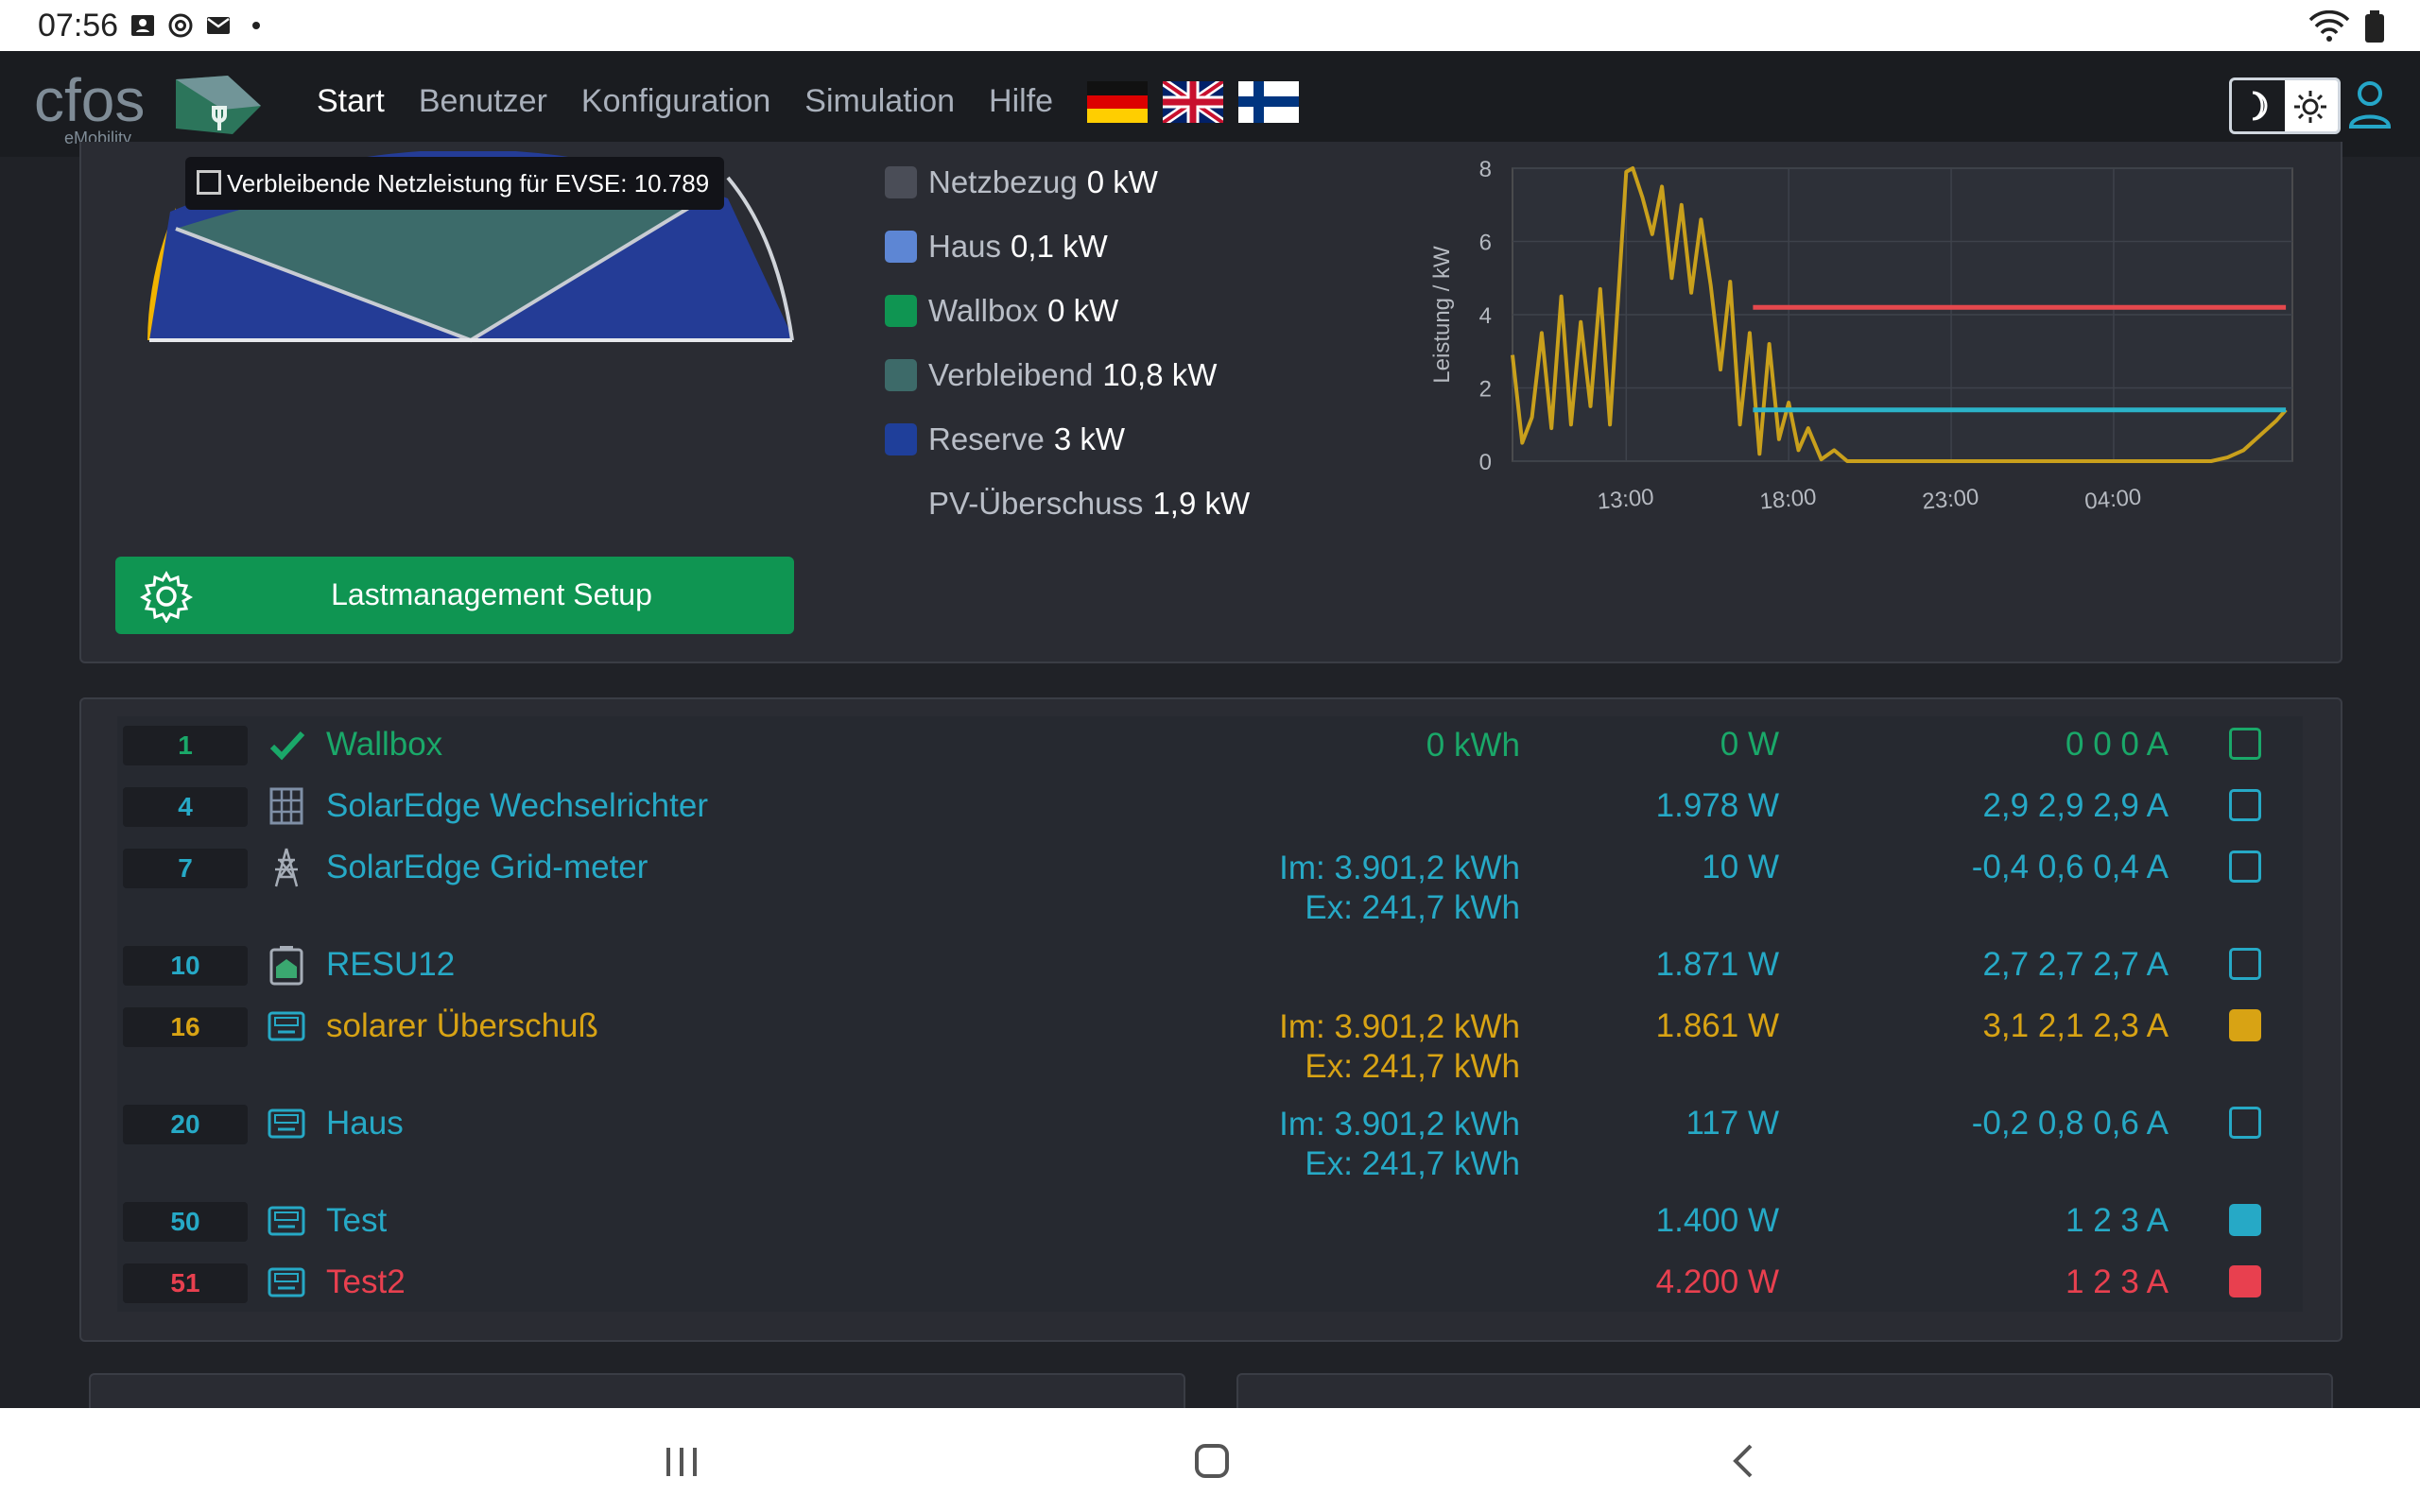  Describe the element at coordinates (1268, 102) in the screenshot. I see `flag-fi-icon` at that location.